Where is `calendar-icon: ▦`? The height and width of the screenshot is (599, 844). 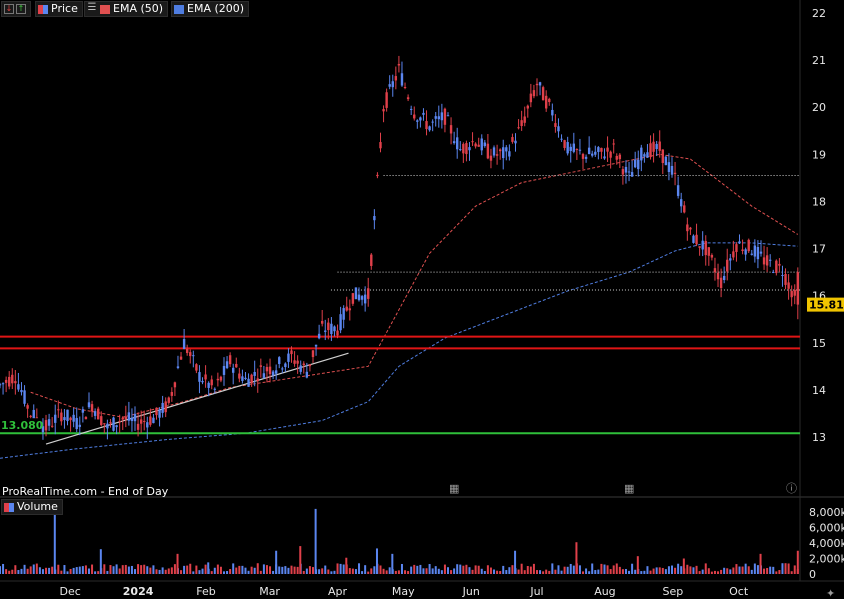 calendar-icon: ▦ is located at coordinates (454, 488).